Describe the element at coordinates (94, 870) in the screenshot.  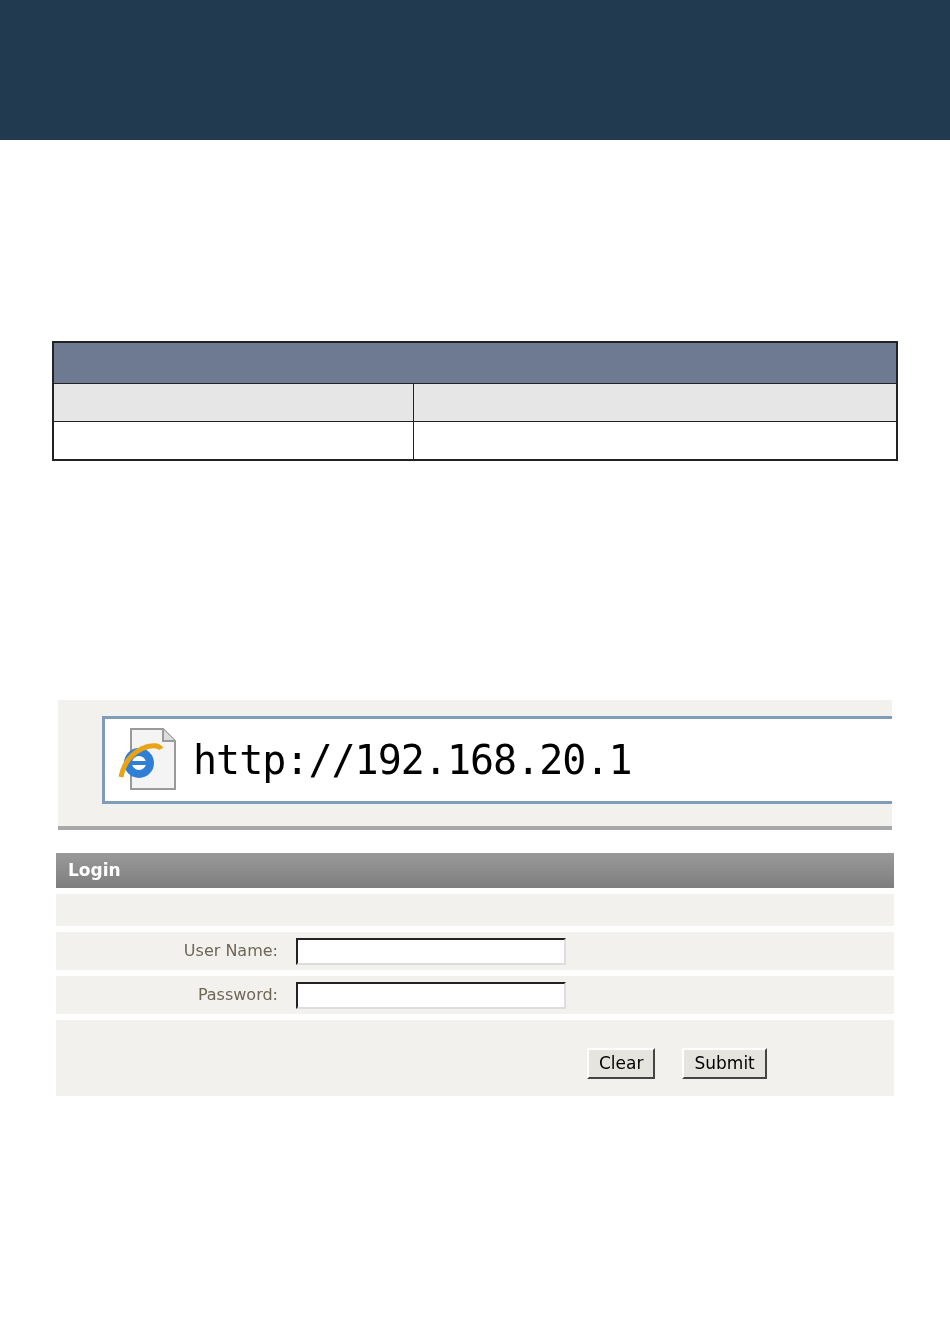
I see `login-title: Login` at that location.